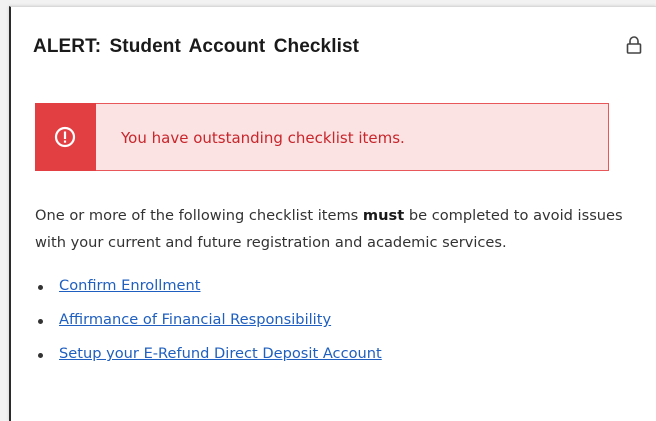  Describe the element at coordinates (634, 45) in the screenshot. I see `lock-icon` at that location.